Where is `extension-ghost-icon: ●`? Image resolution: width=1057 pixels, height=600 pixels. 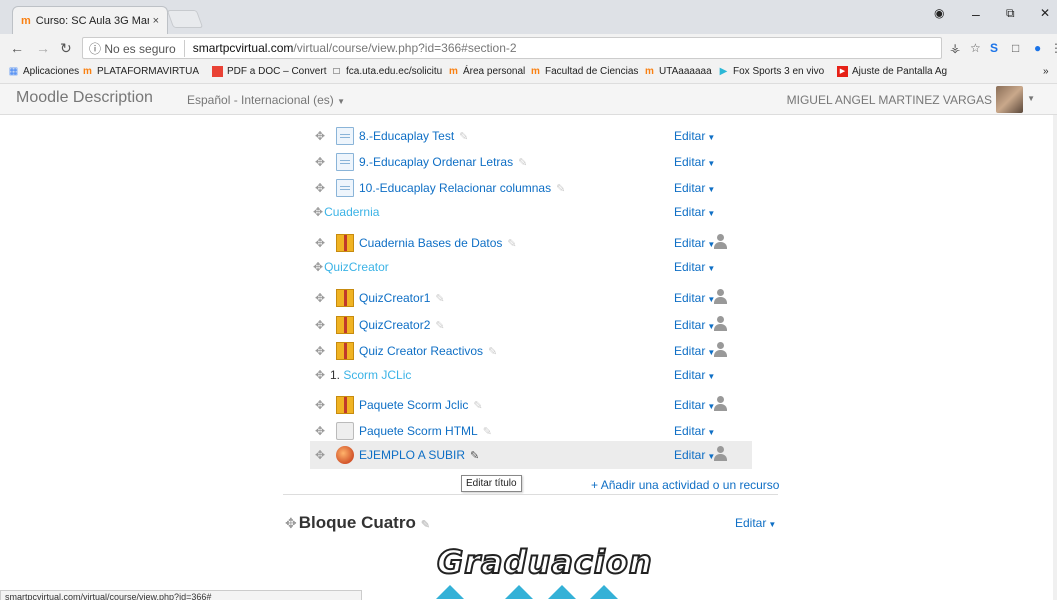 extension-ghost-icon: ● is located at coordinates (1037, 48).